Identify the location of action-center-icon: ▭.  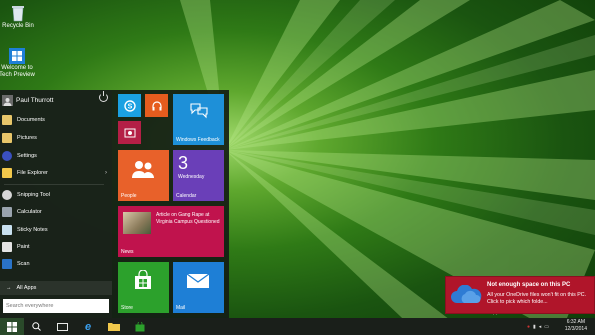
(546, 327).